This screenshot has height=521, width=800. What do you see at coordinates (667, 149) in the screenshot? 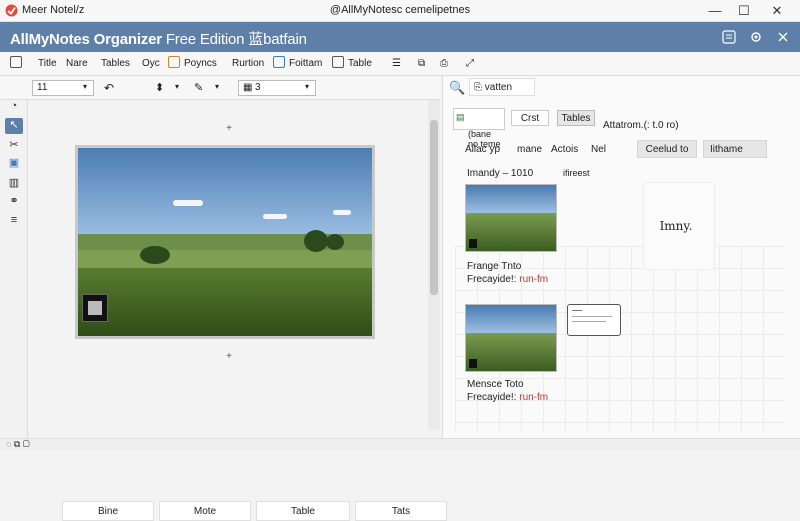
I see `ceelud-to-button: Ceelud to` at bounding box center [667, 149].